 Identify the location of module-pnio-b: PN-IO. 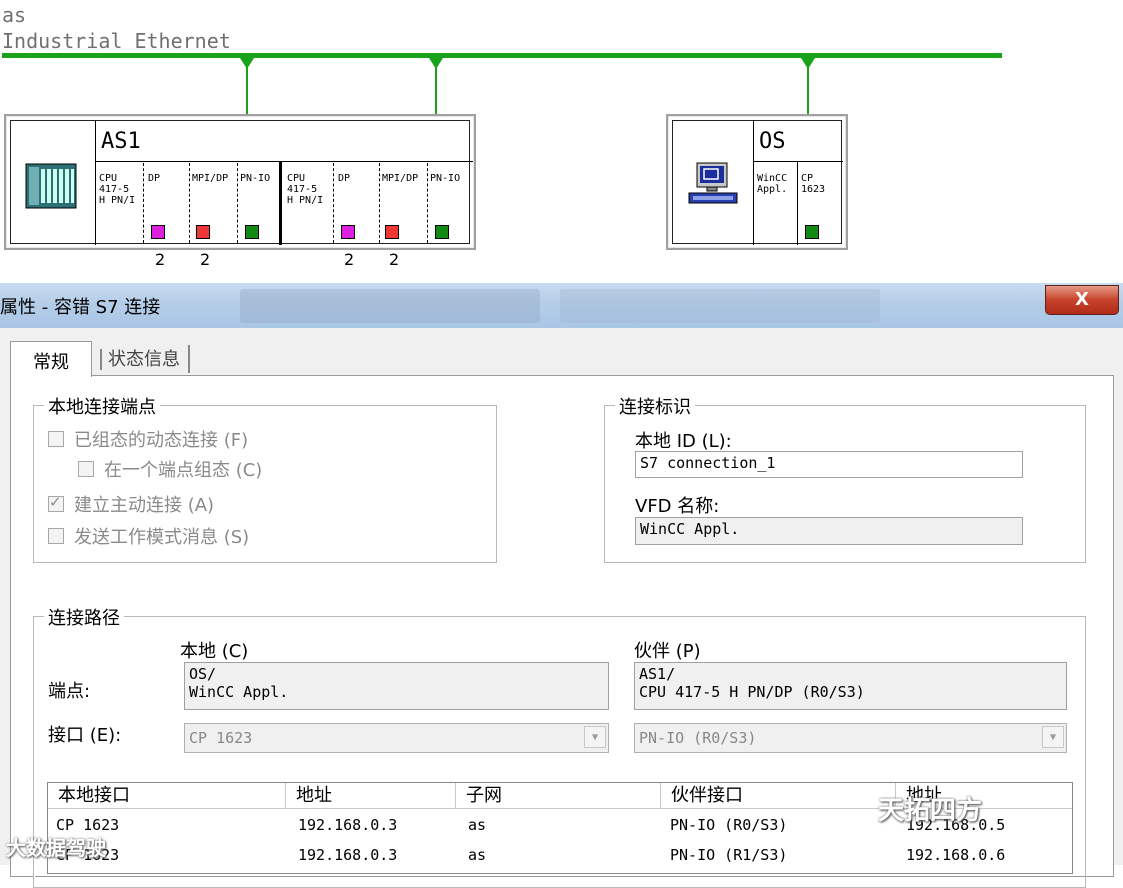
(445, 178).